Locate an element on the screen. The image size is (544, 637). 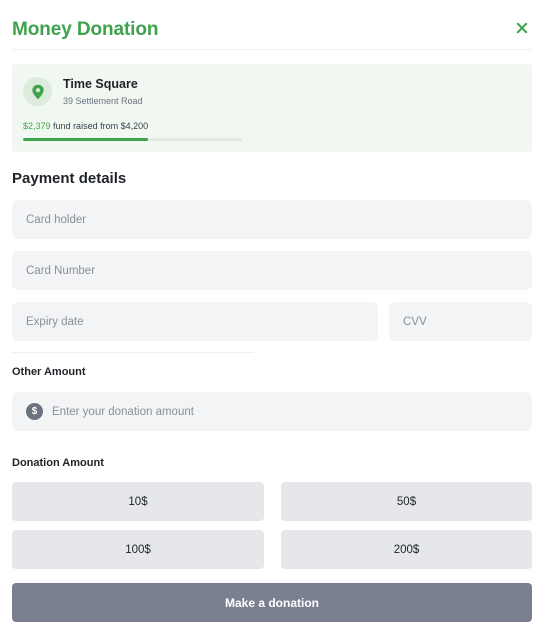
amount-option-10: 10$ is located at coordinates (138, 501).